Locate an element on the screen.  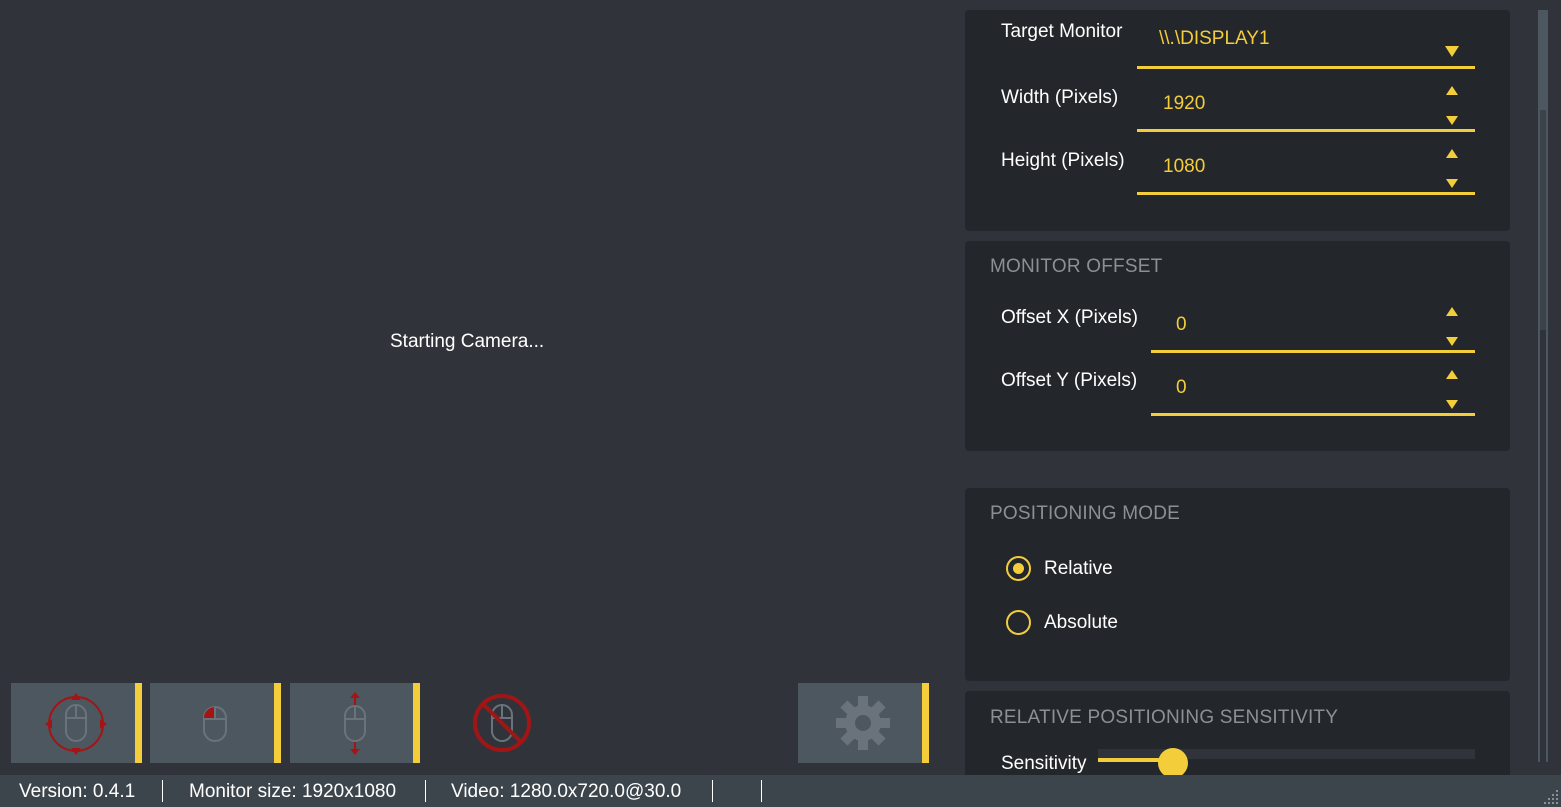
left-click-button is located at coordinates (215, 723).